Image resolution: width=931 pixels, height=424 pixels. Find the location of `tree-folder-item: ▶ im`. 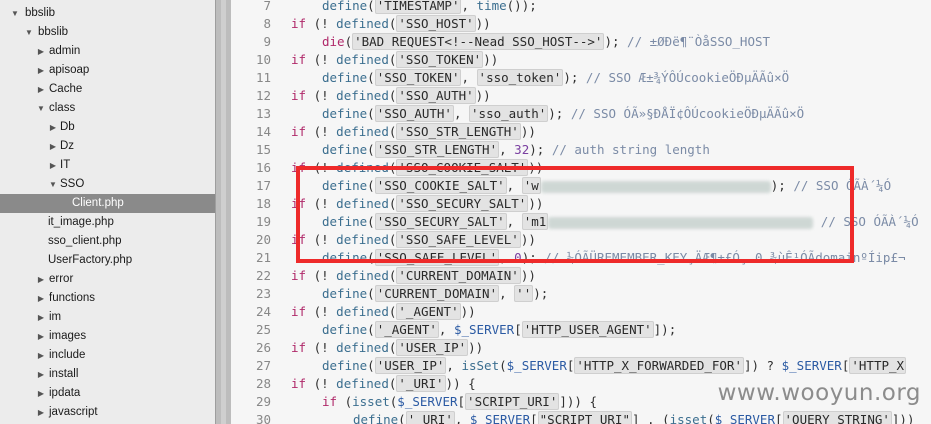

tree-folder-item: ▶ im is located at coordinates (107, 317).